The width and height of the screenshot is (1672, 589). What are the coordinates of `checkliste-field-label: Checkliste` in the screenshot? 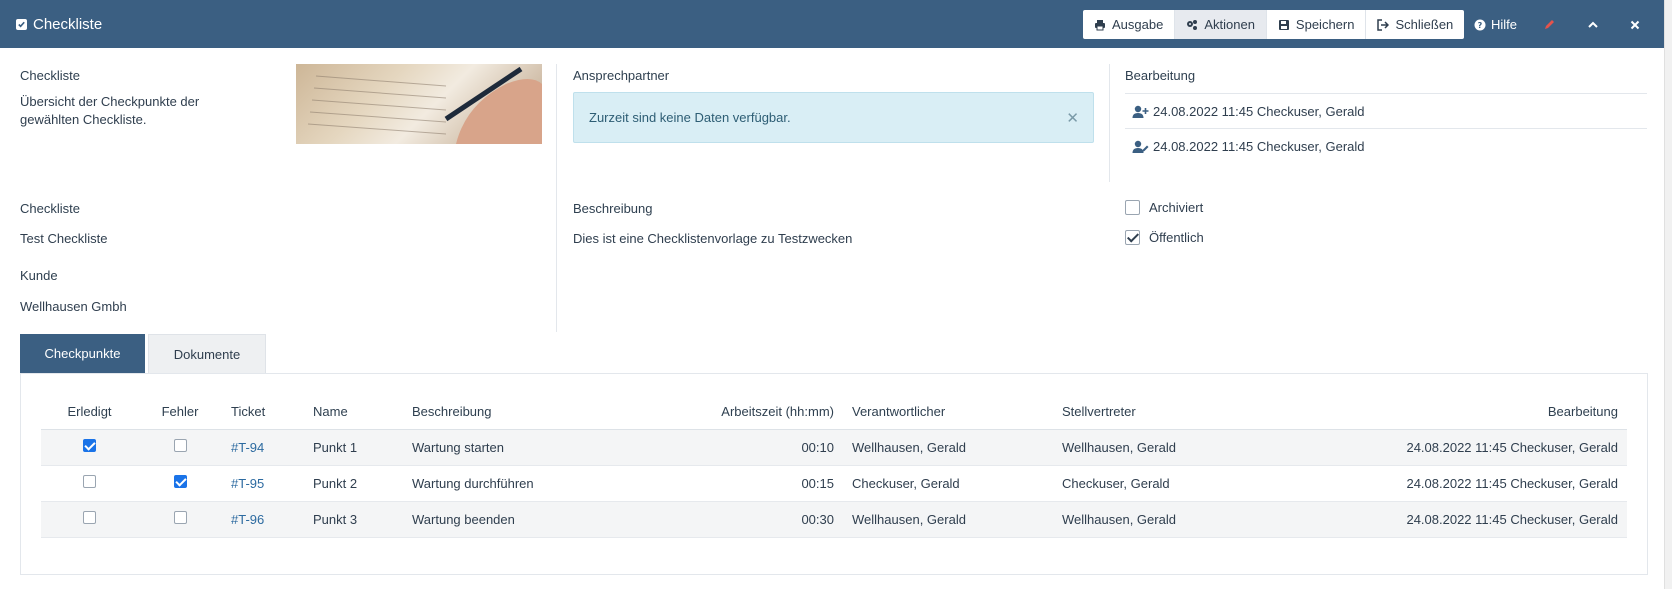 It's located at (50, 208).